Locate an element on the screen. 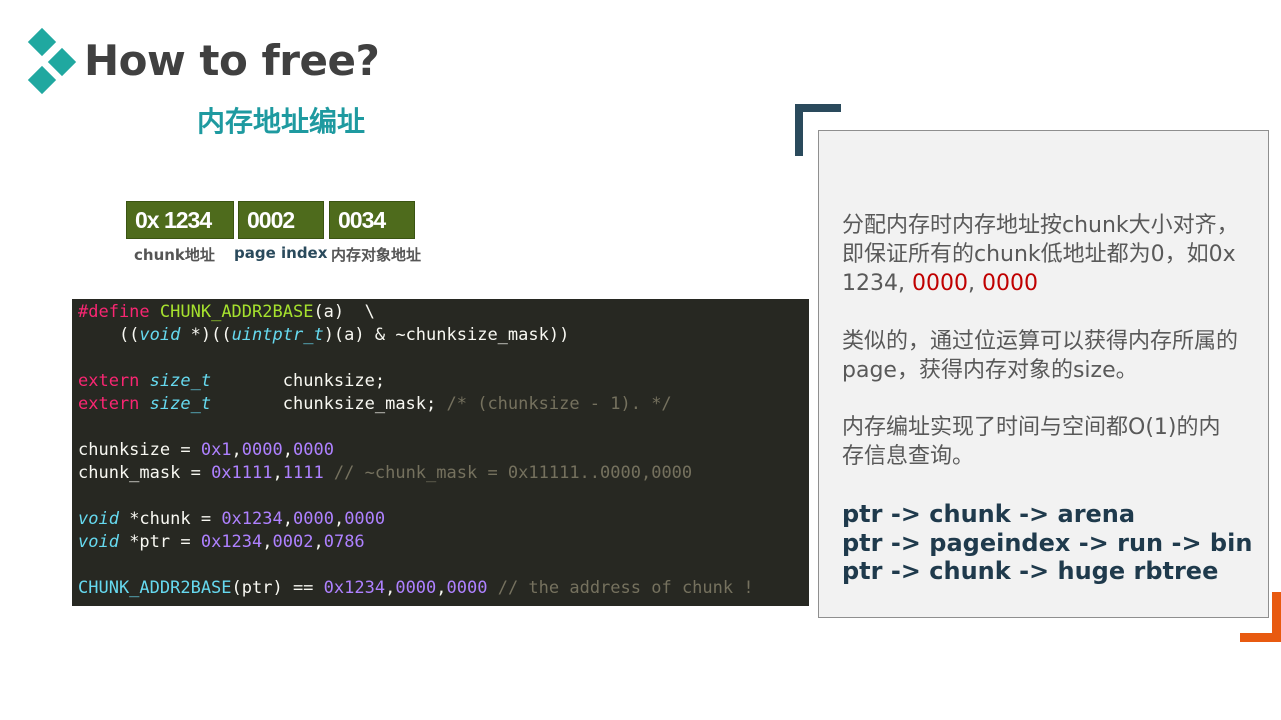 This screenshot has height=720, width=1281. address-box-object: 0034 is located at coordinates (372, 220).